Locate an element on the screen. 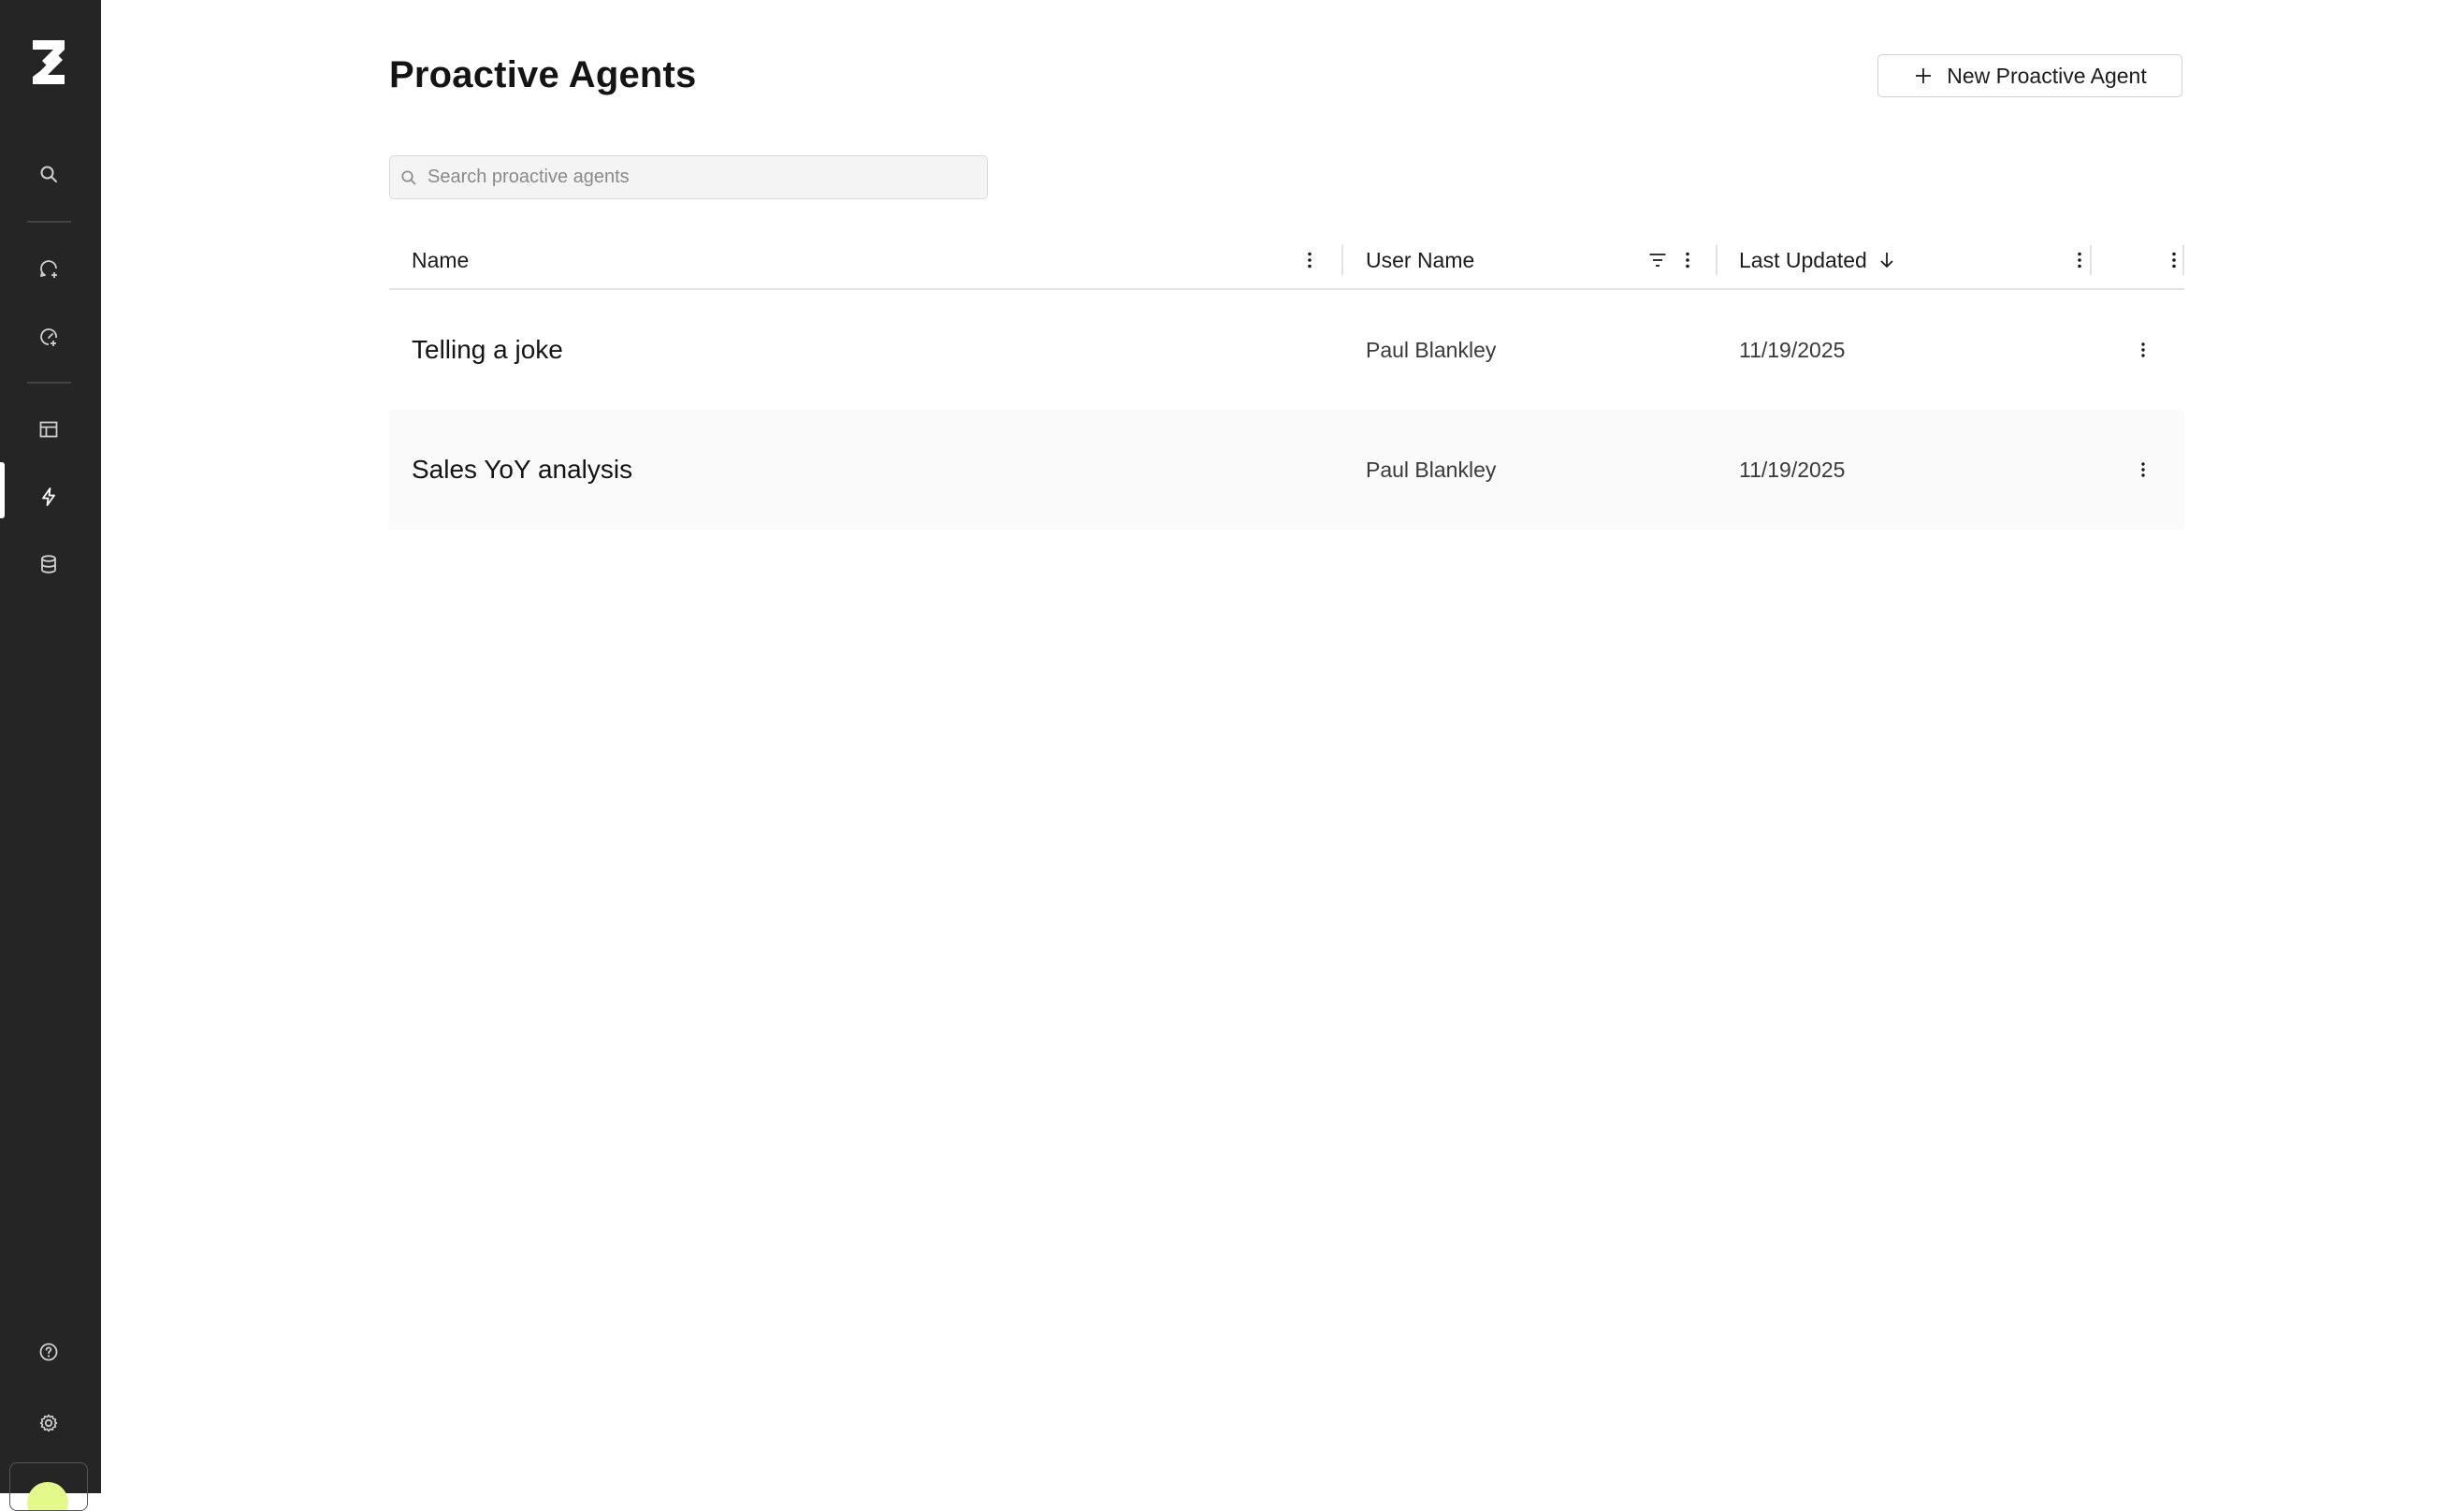 This screenshot has height=1511, width=2464. arrow-down-icon is located at coordinates (1887, 260).